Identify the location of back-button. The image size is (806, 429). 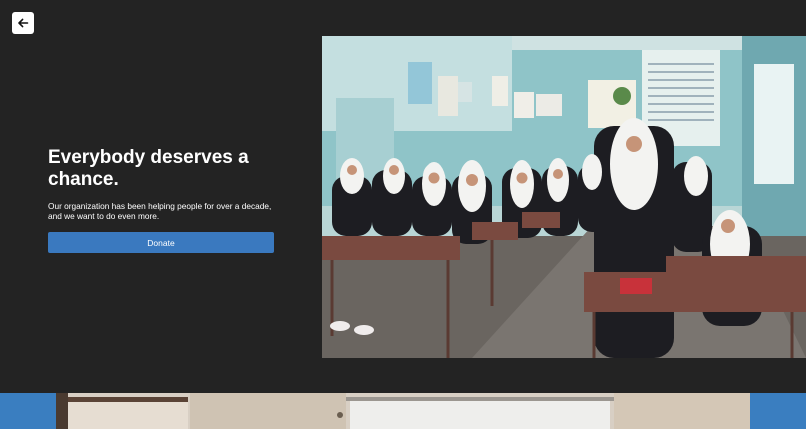
(23, 23).